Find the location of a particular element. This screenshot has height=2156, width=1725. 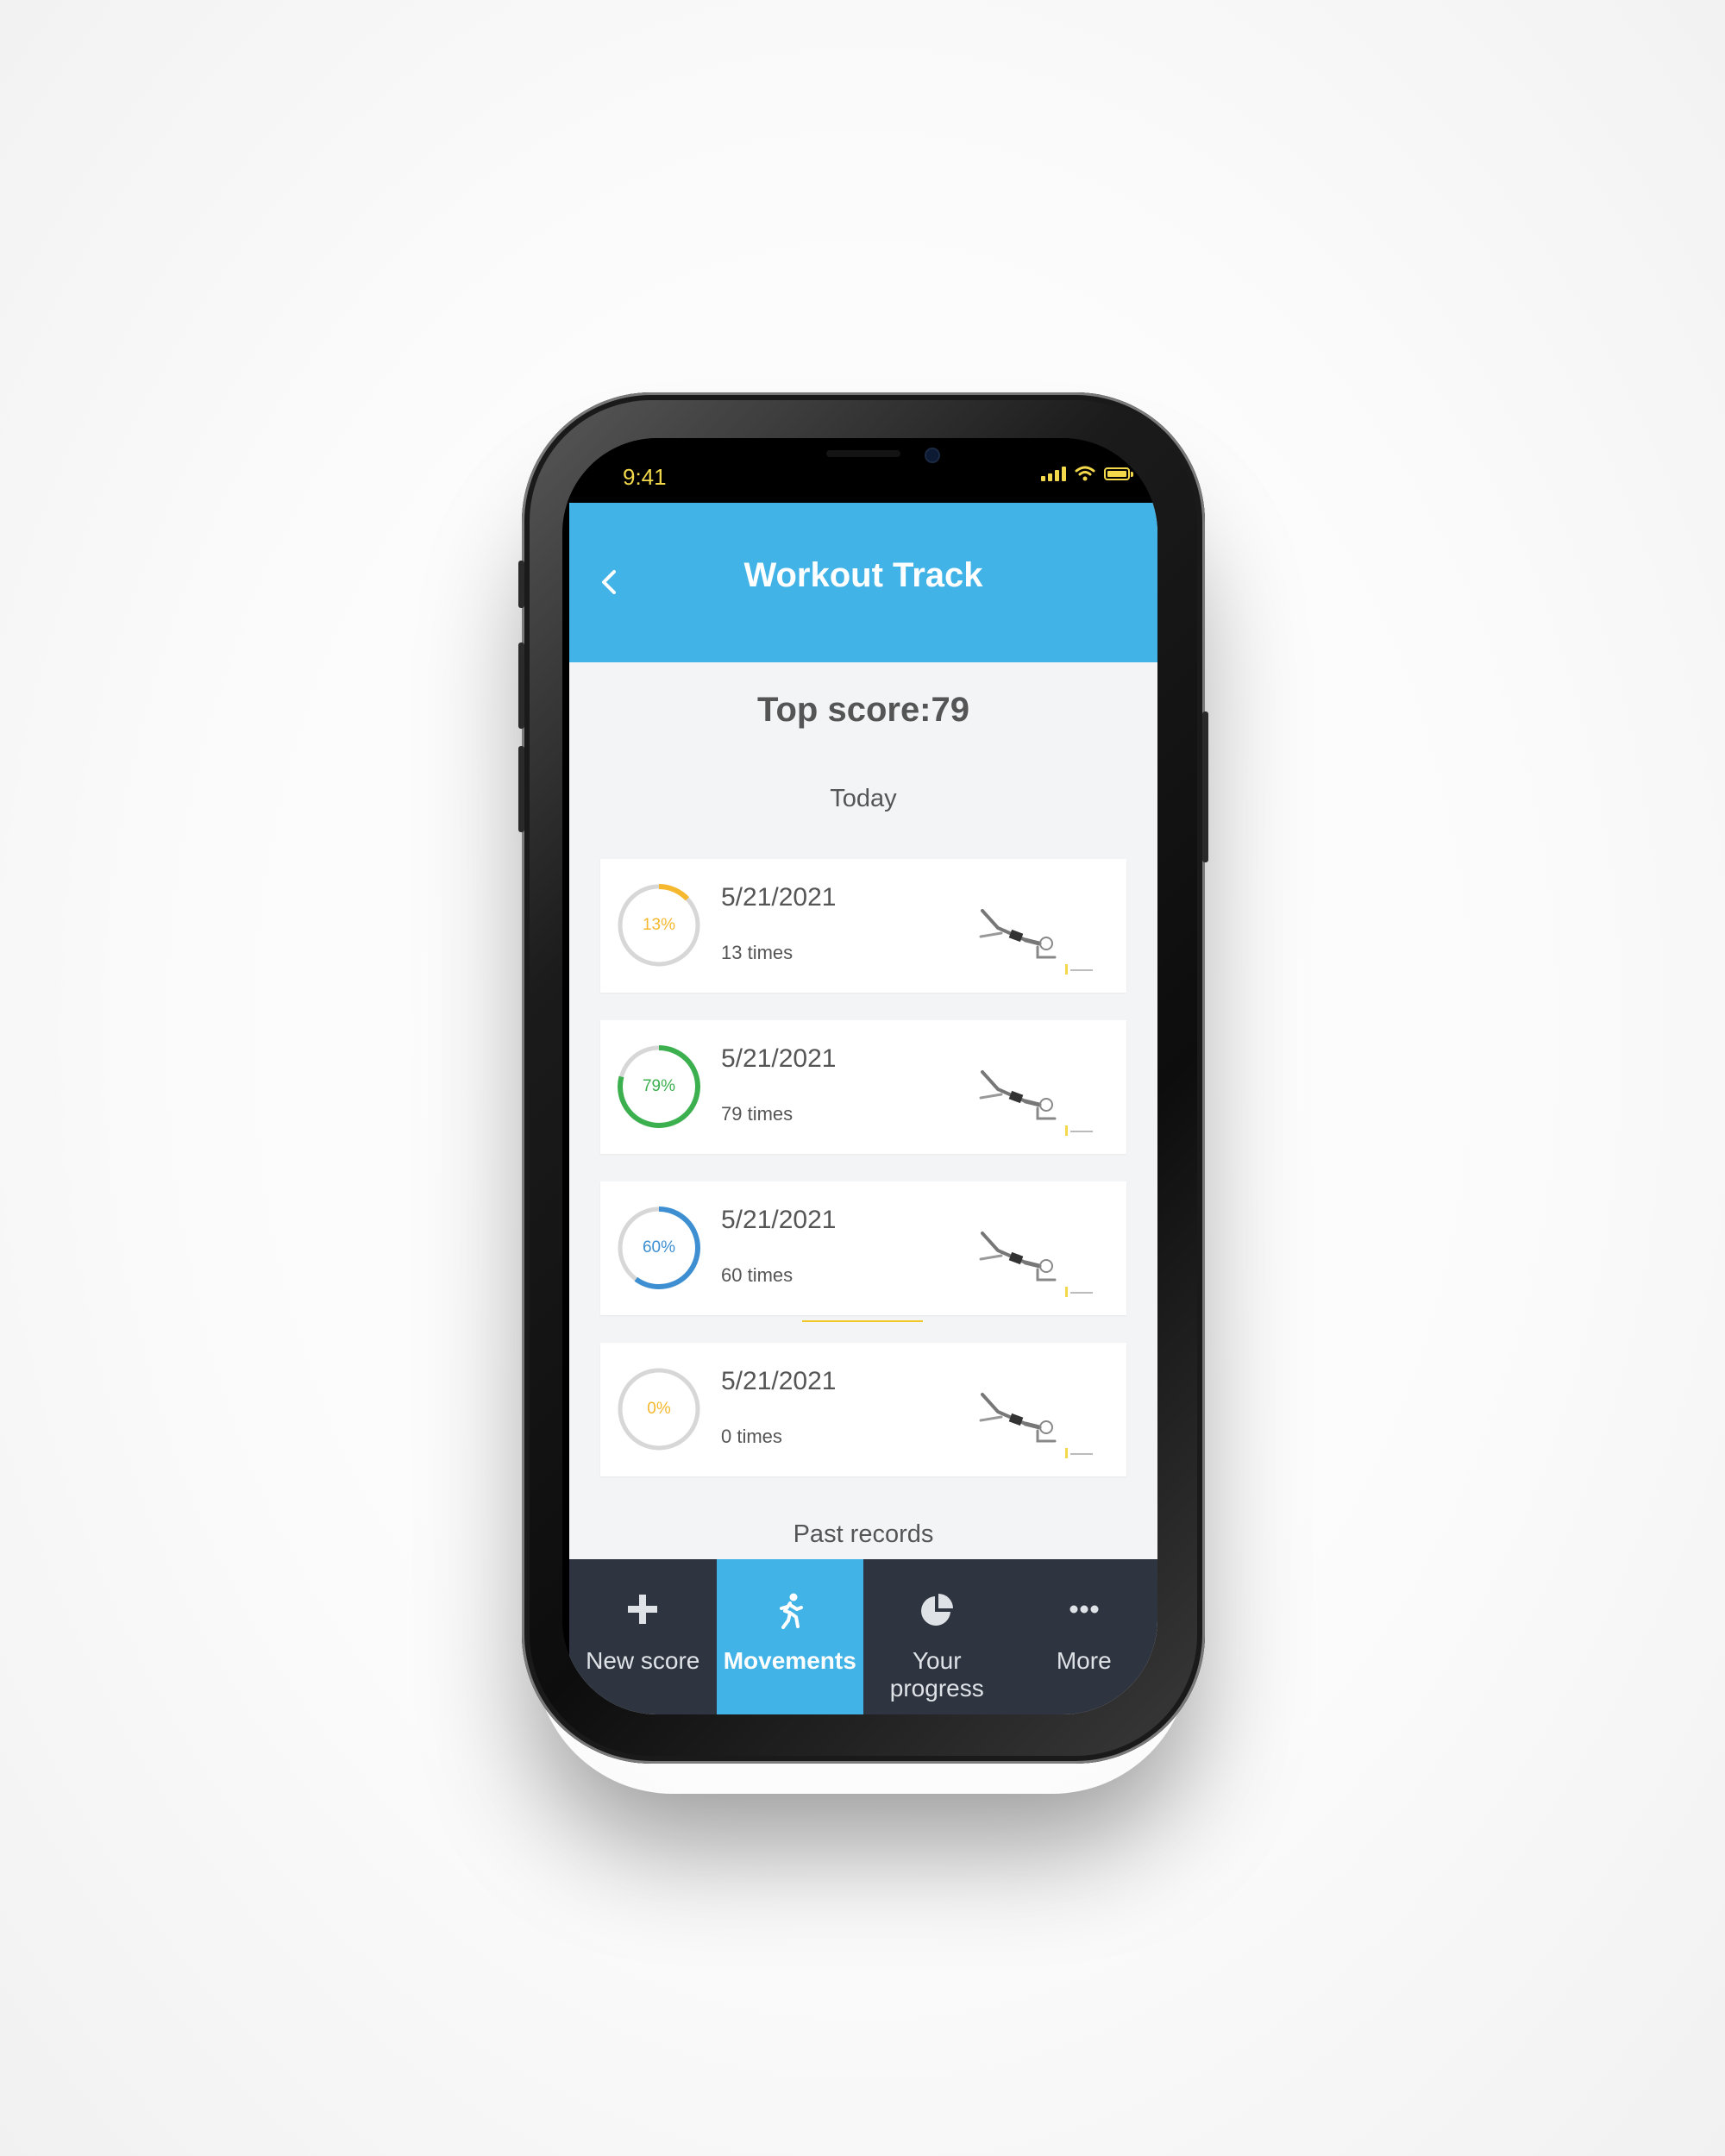

mute-switch is located at coordinates (521, 584).